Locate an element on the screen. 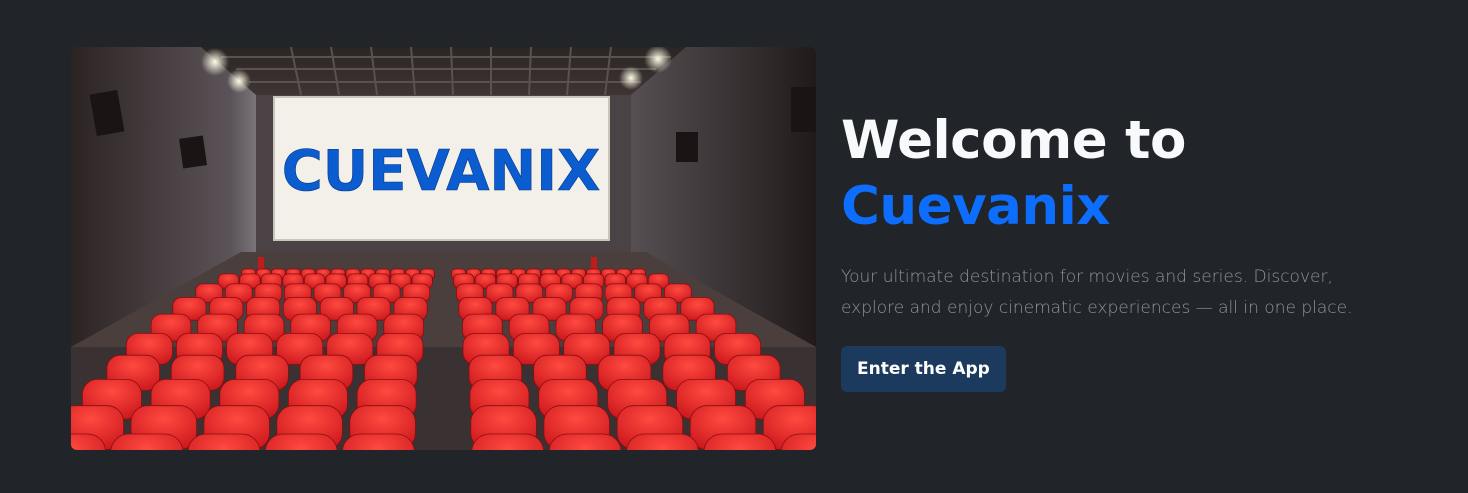  hero-title-line: Welcome to is located at coordinates (1013, 140).